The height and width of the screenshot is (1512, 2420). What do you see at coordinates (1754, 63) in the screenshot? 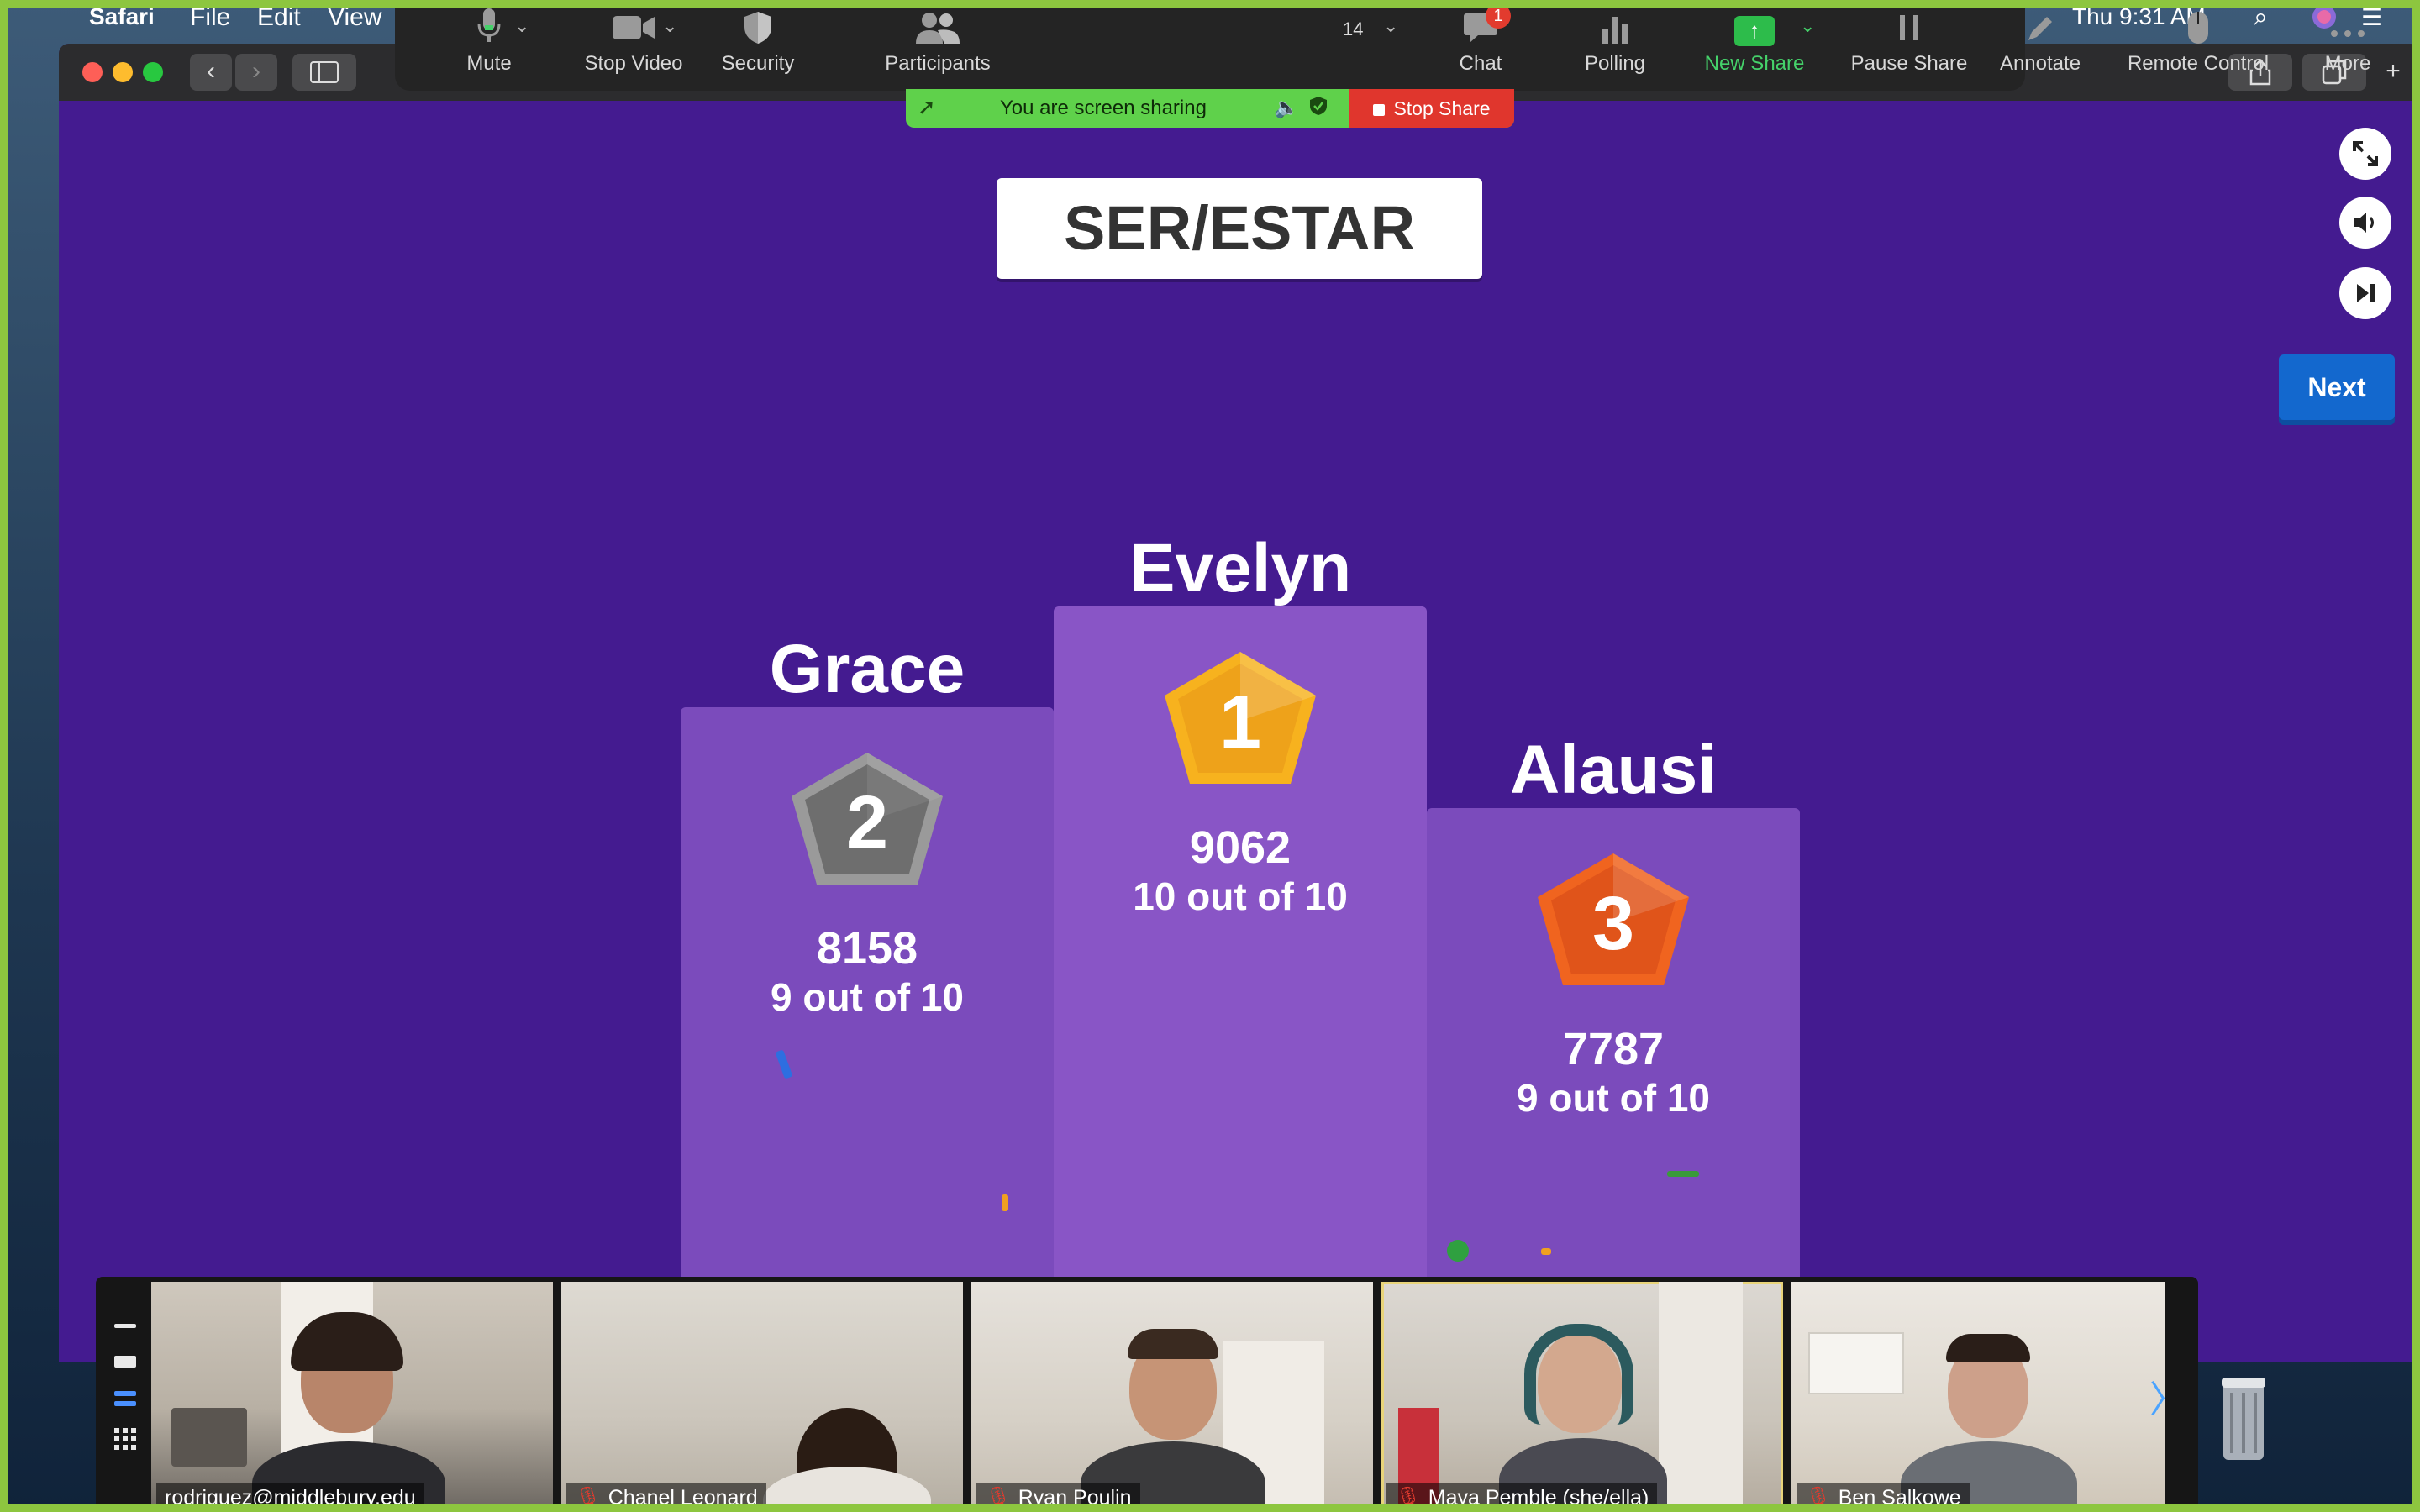
I see `new-share-label: New Share` at bounding box center [1754, 63].